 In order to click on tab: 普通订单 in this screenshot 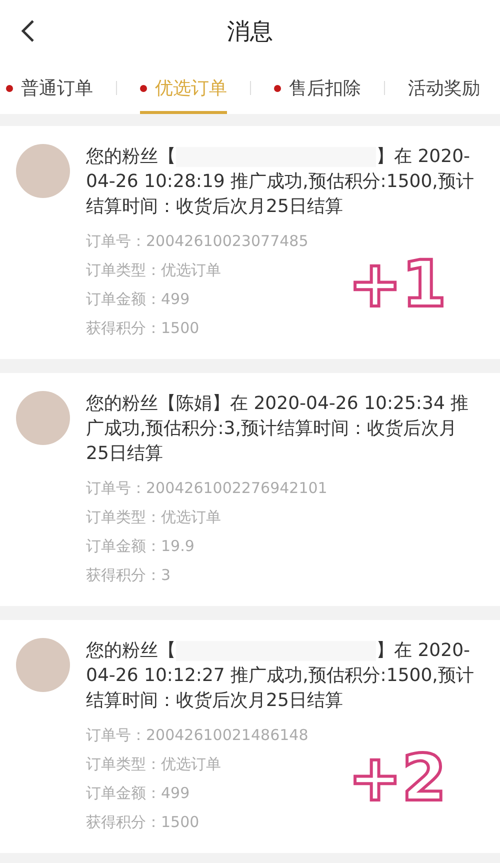, I will do `click(49, 88)`.